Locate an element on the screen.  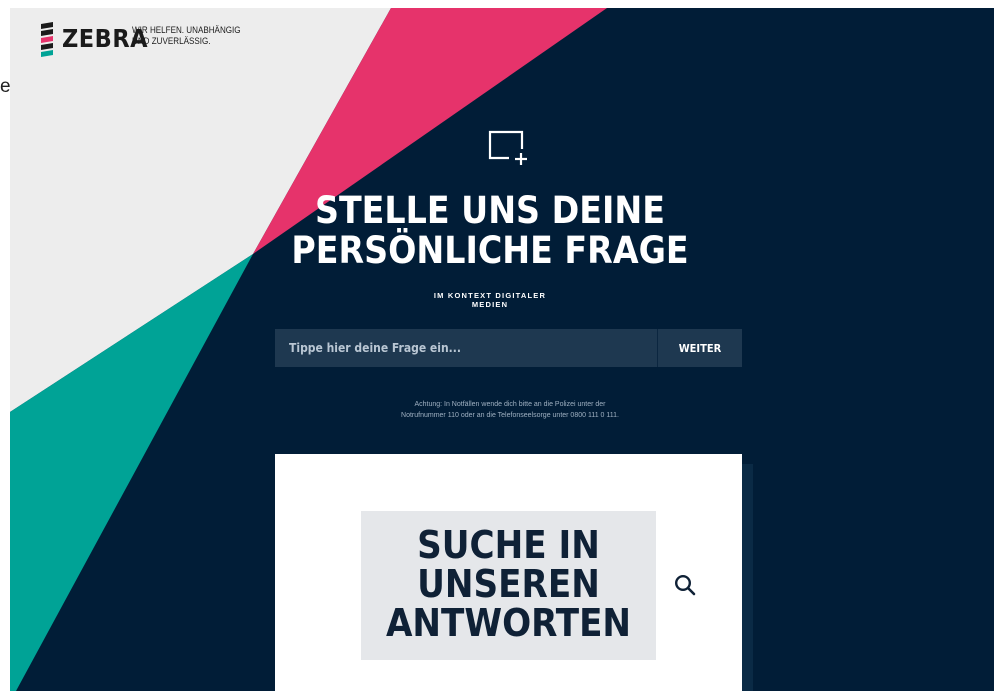
page-title-line: PERSÖNLICHE FRAGE is located at coordinates (490, 250).